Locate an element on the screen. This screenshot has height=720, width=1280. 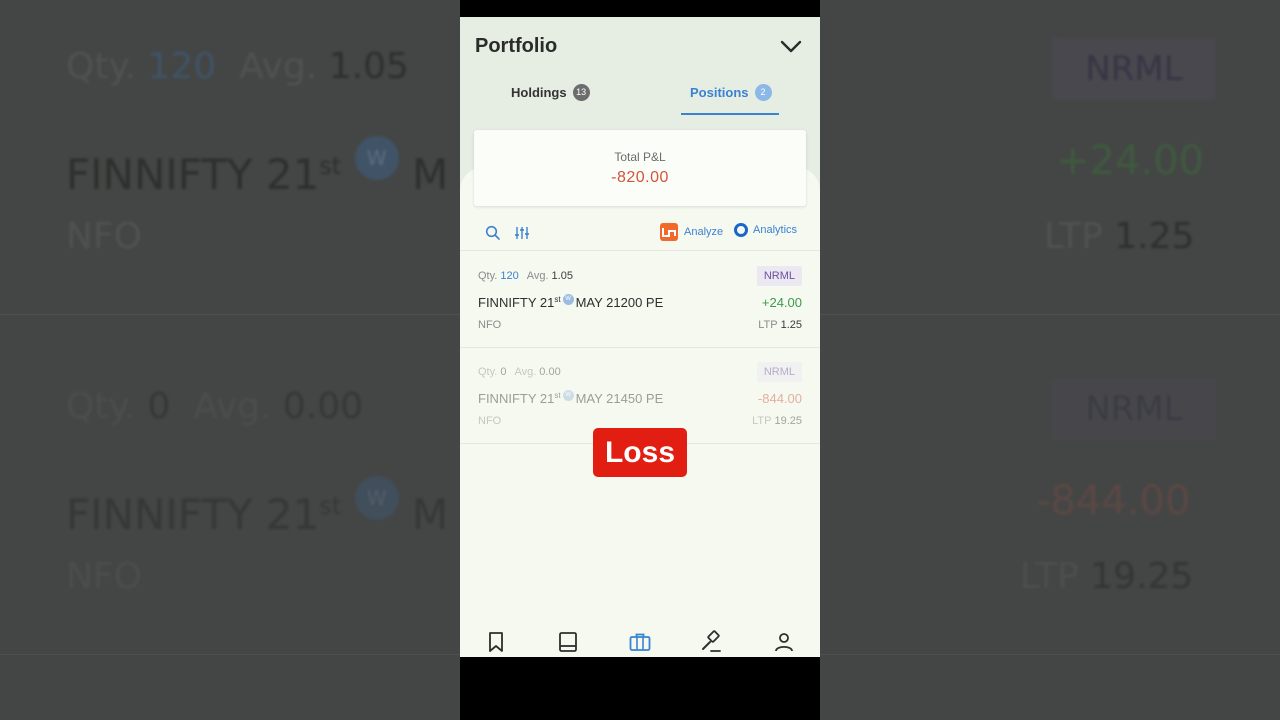
bg-ltp-2: LTP 19.25 is located at coordinates (1107, 576).